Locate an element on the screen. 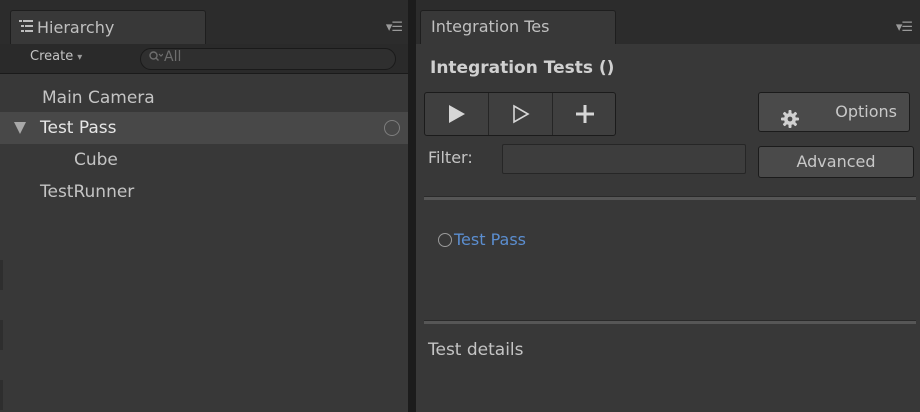 The image size is (920, 412). integration-tabstrip: Integration Tes ▾☰ is located at coordinates (668, 22).